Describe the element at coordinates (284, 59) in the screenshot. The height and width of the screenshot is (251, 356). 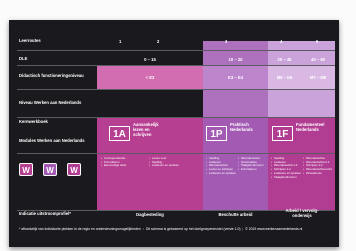
I see `dle-value-c: 20 – 45` at that location.